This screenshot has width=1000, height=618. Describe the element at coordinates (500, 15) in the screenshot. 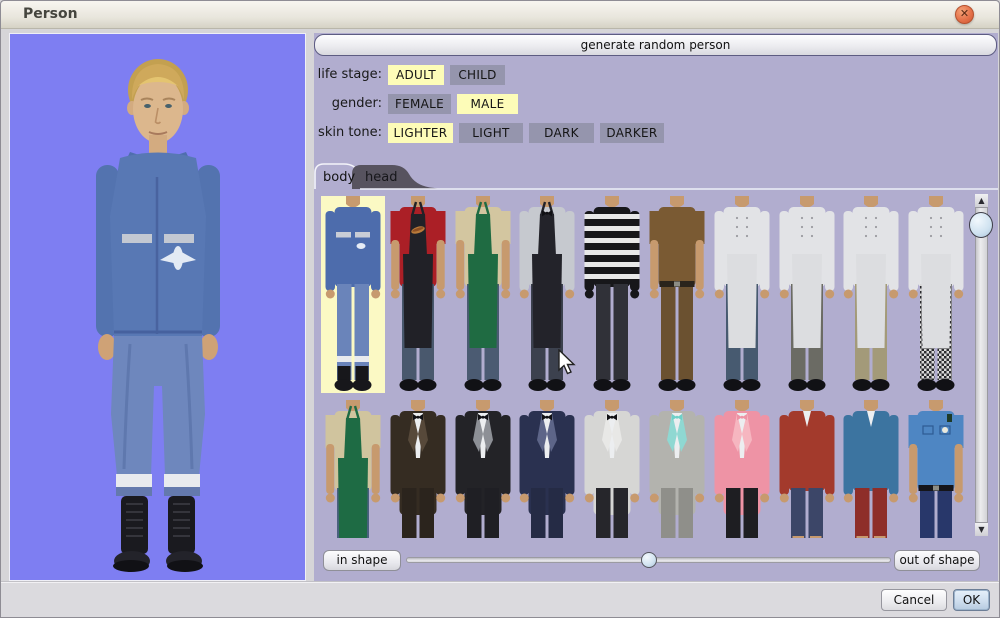

I see `title-bar: Person ✕` at that location.